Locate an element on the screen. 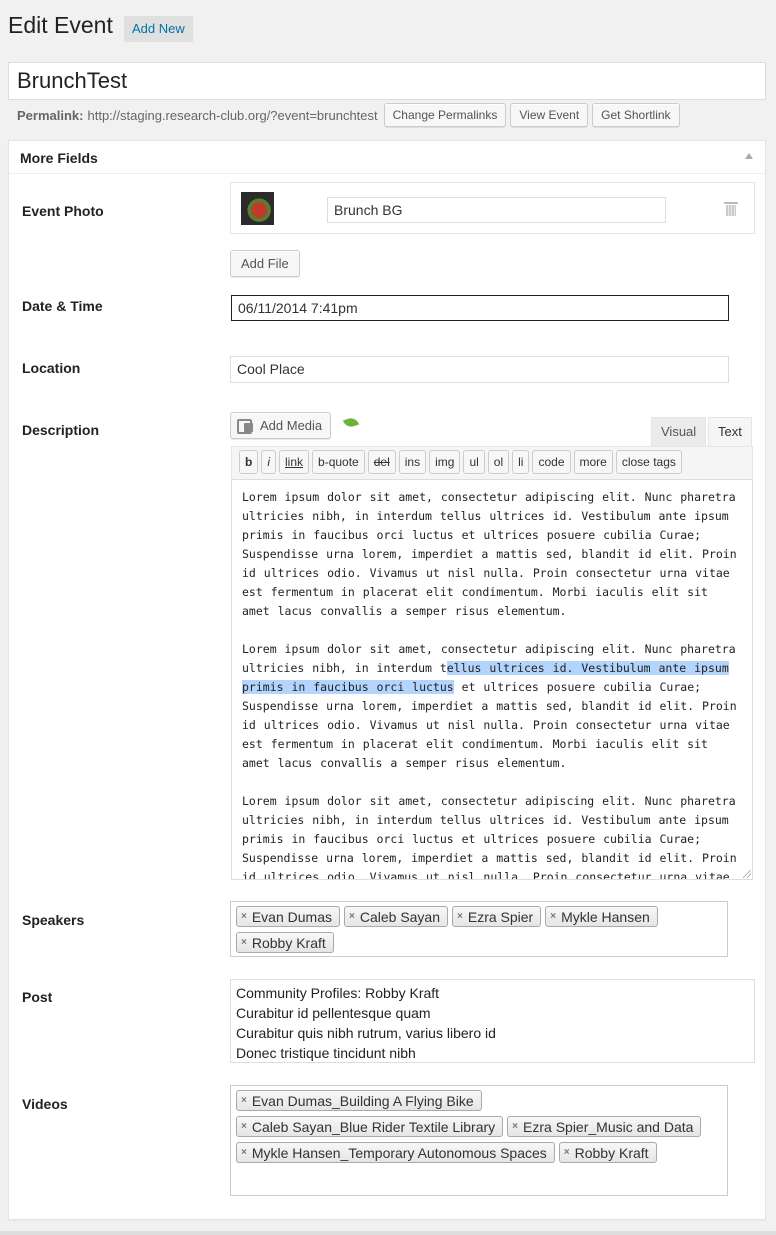 The height and width of the screenshot is (1235, 776). tab-text: Text is located at coordinates (730, 432).